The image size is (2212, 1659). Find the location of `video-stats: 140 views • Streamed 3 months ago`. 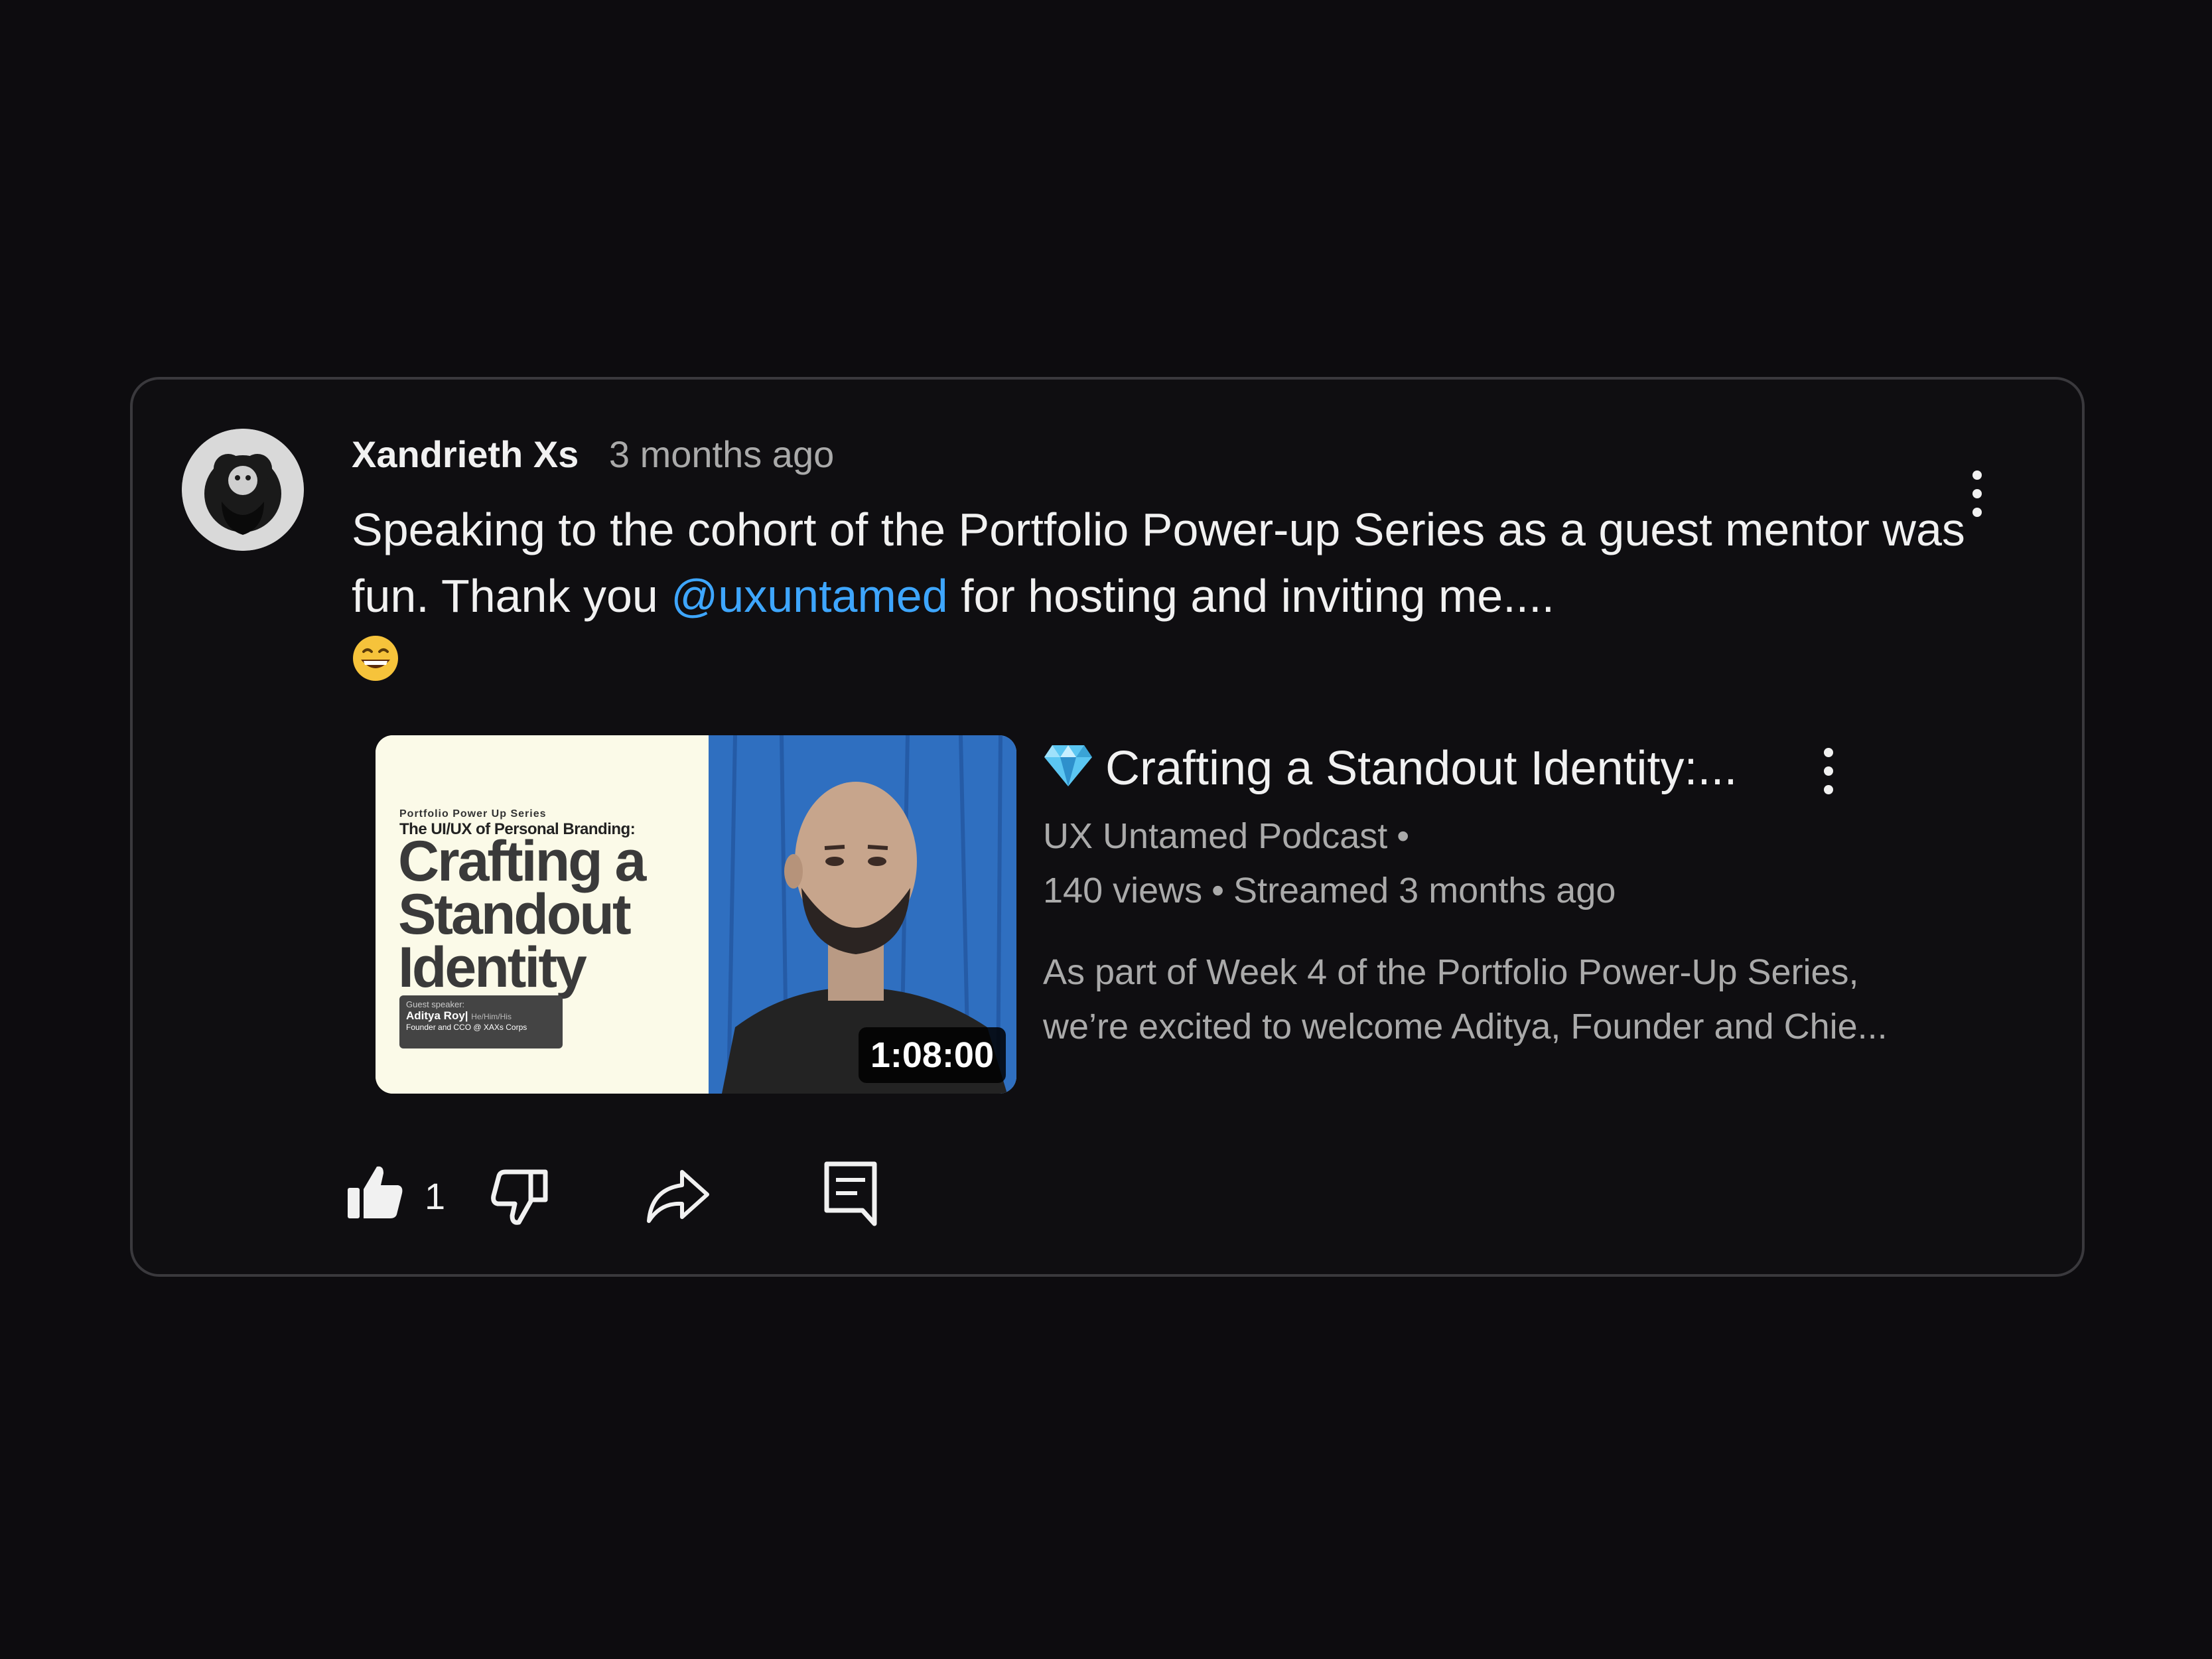

video-stats: 140 views • Streamed 3 months ago is located at coordinates (1329, 890).